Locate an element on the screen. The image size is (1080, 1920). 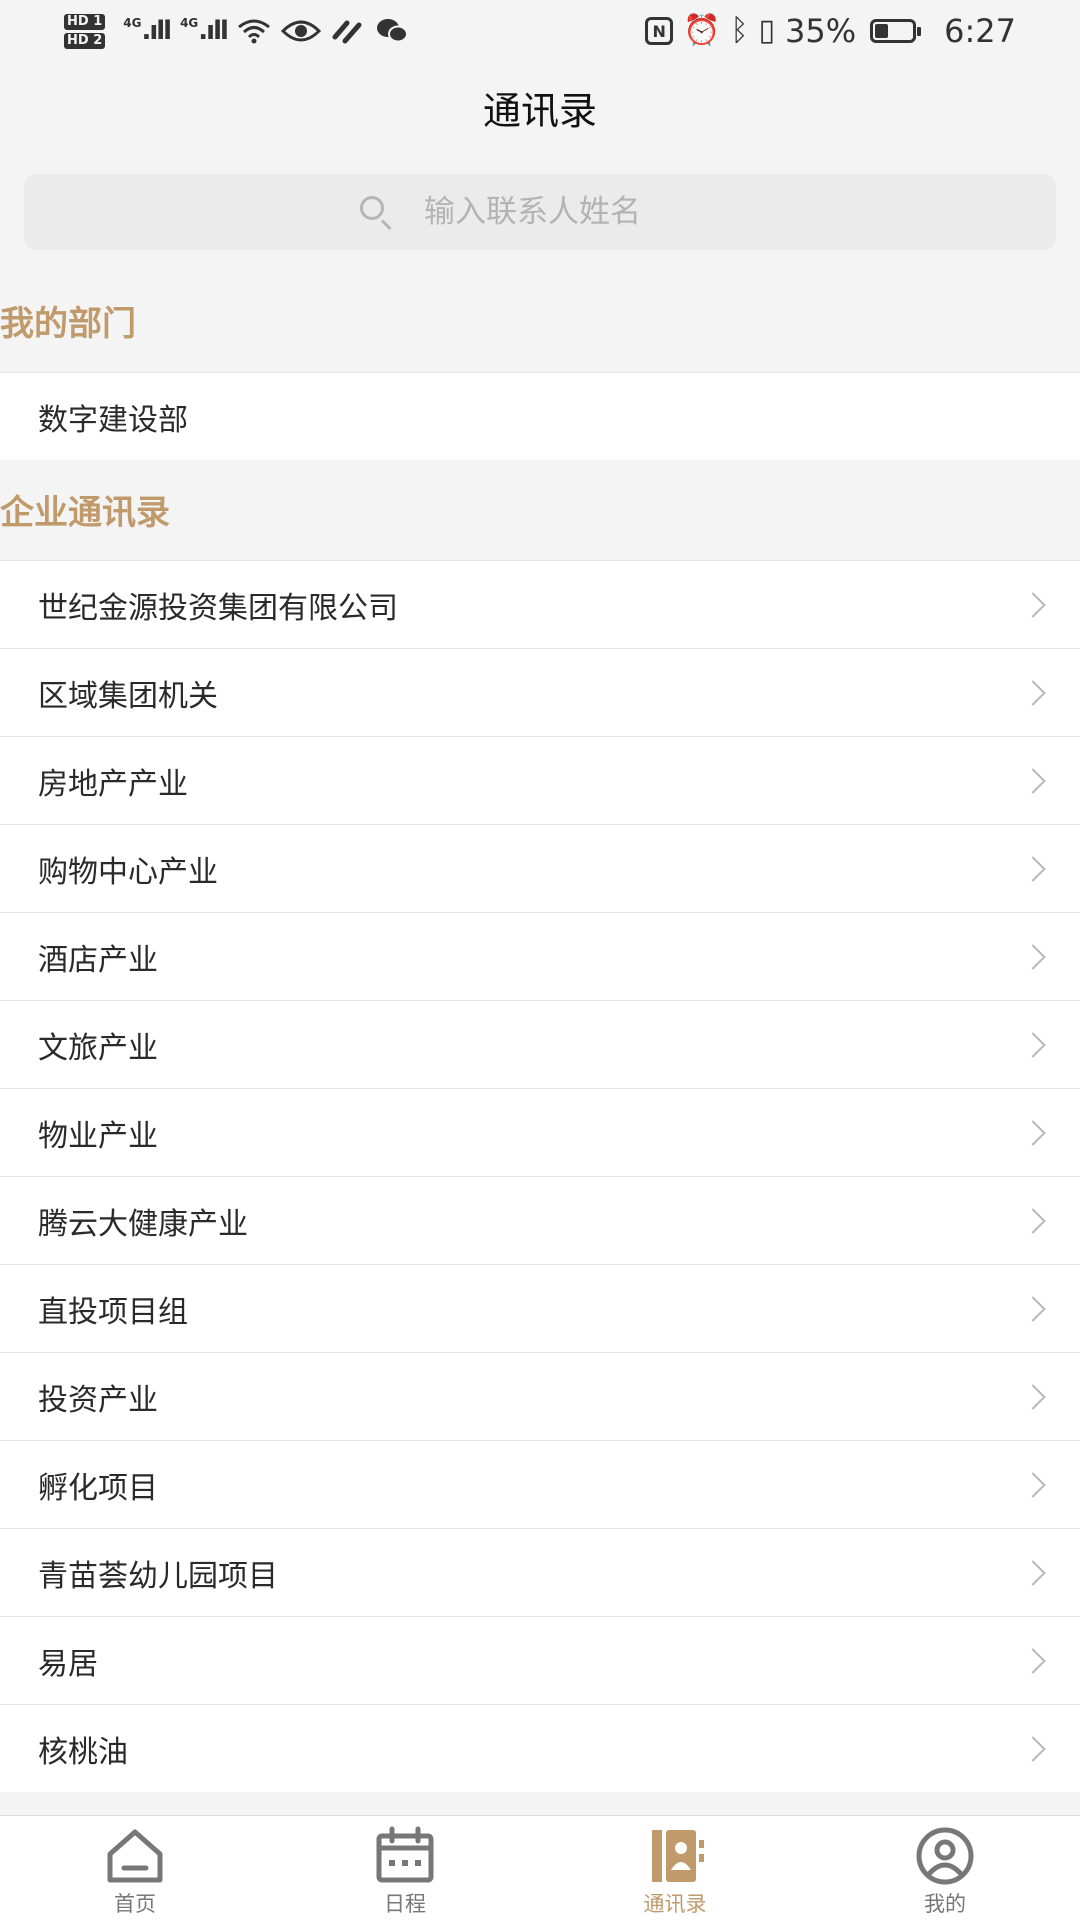
list-item-label: 青苗荟幼儿园项目 is located at coordinates (158, 1576).